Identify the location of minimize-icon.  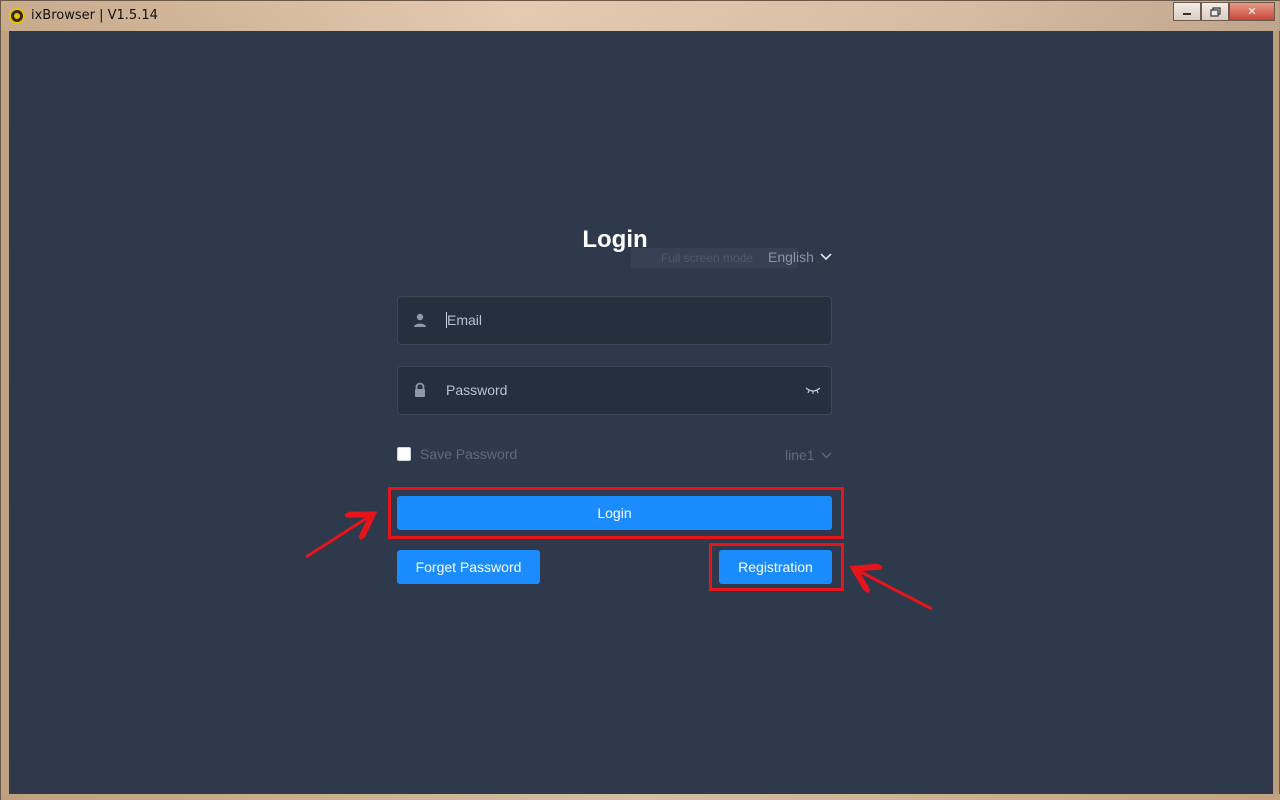
(1187, 13).